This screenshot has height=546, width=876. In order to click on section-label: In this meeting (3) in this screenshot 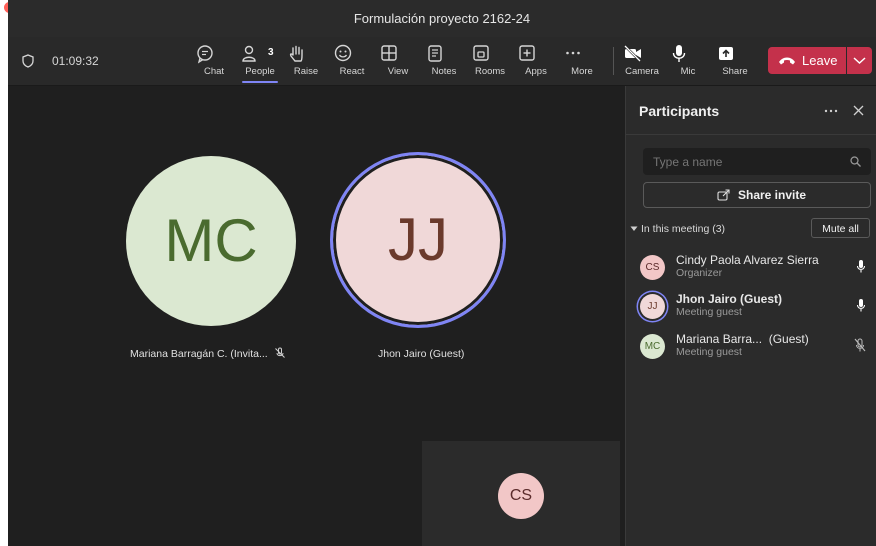, I will do `click(683, 229)`.